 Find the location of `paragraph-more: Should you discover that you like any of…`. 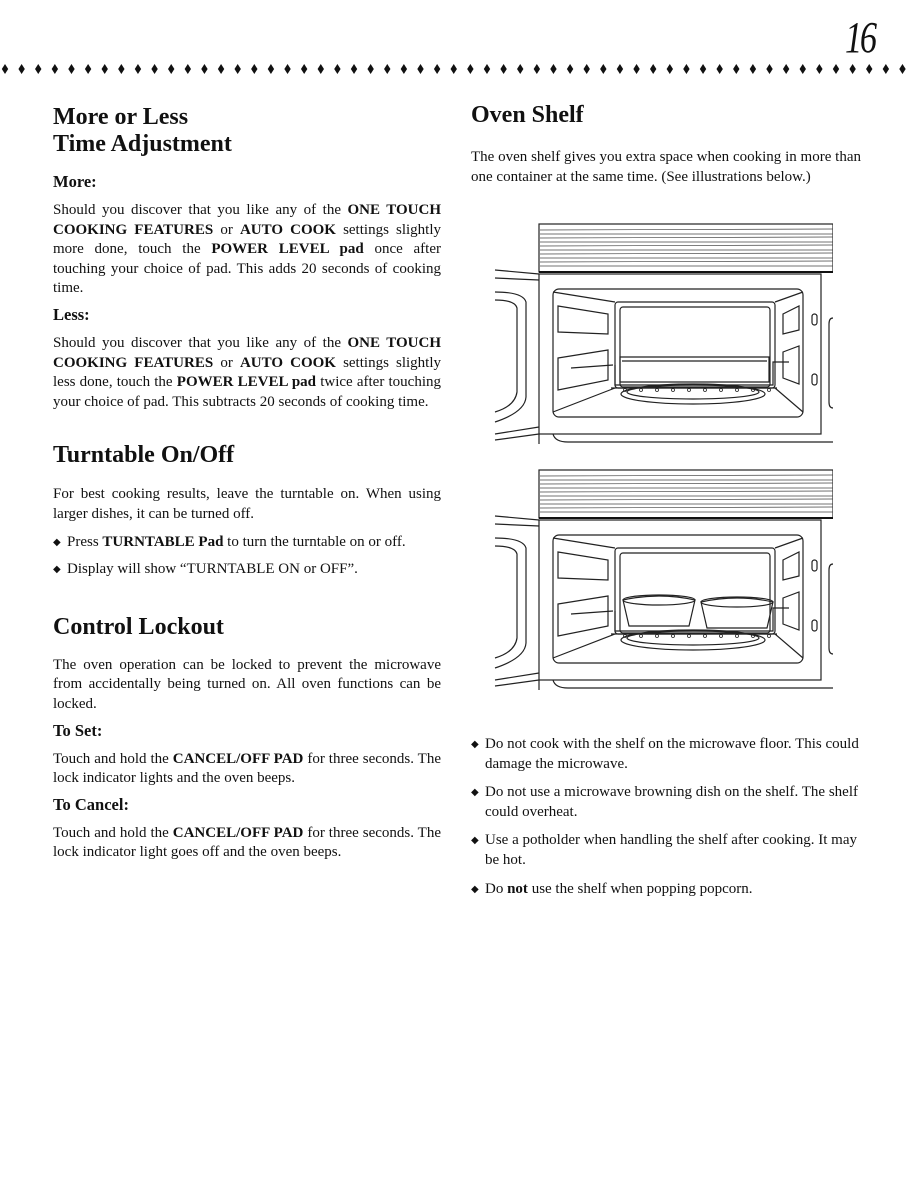

paragraph-more: Should you discover that you like any of… is located at coordinates (247, 250).